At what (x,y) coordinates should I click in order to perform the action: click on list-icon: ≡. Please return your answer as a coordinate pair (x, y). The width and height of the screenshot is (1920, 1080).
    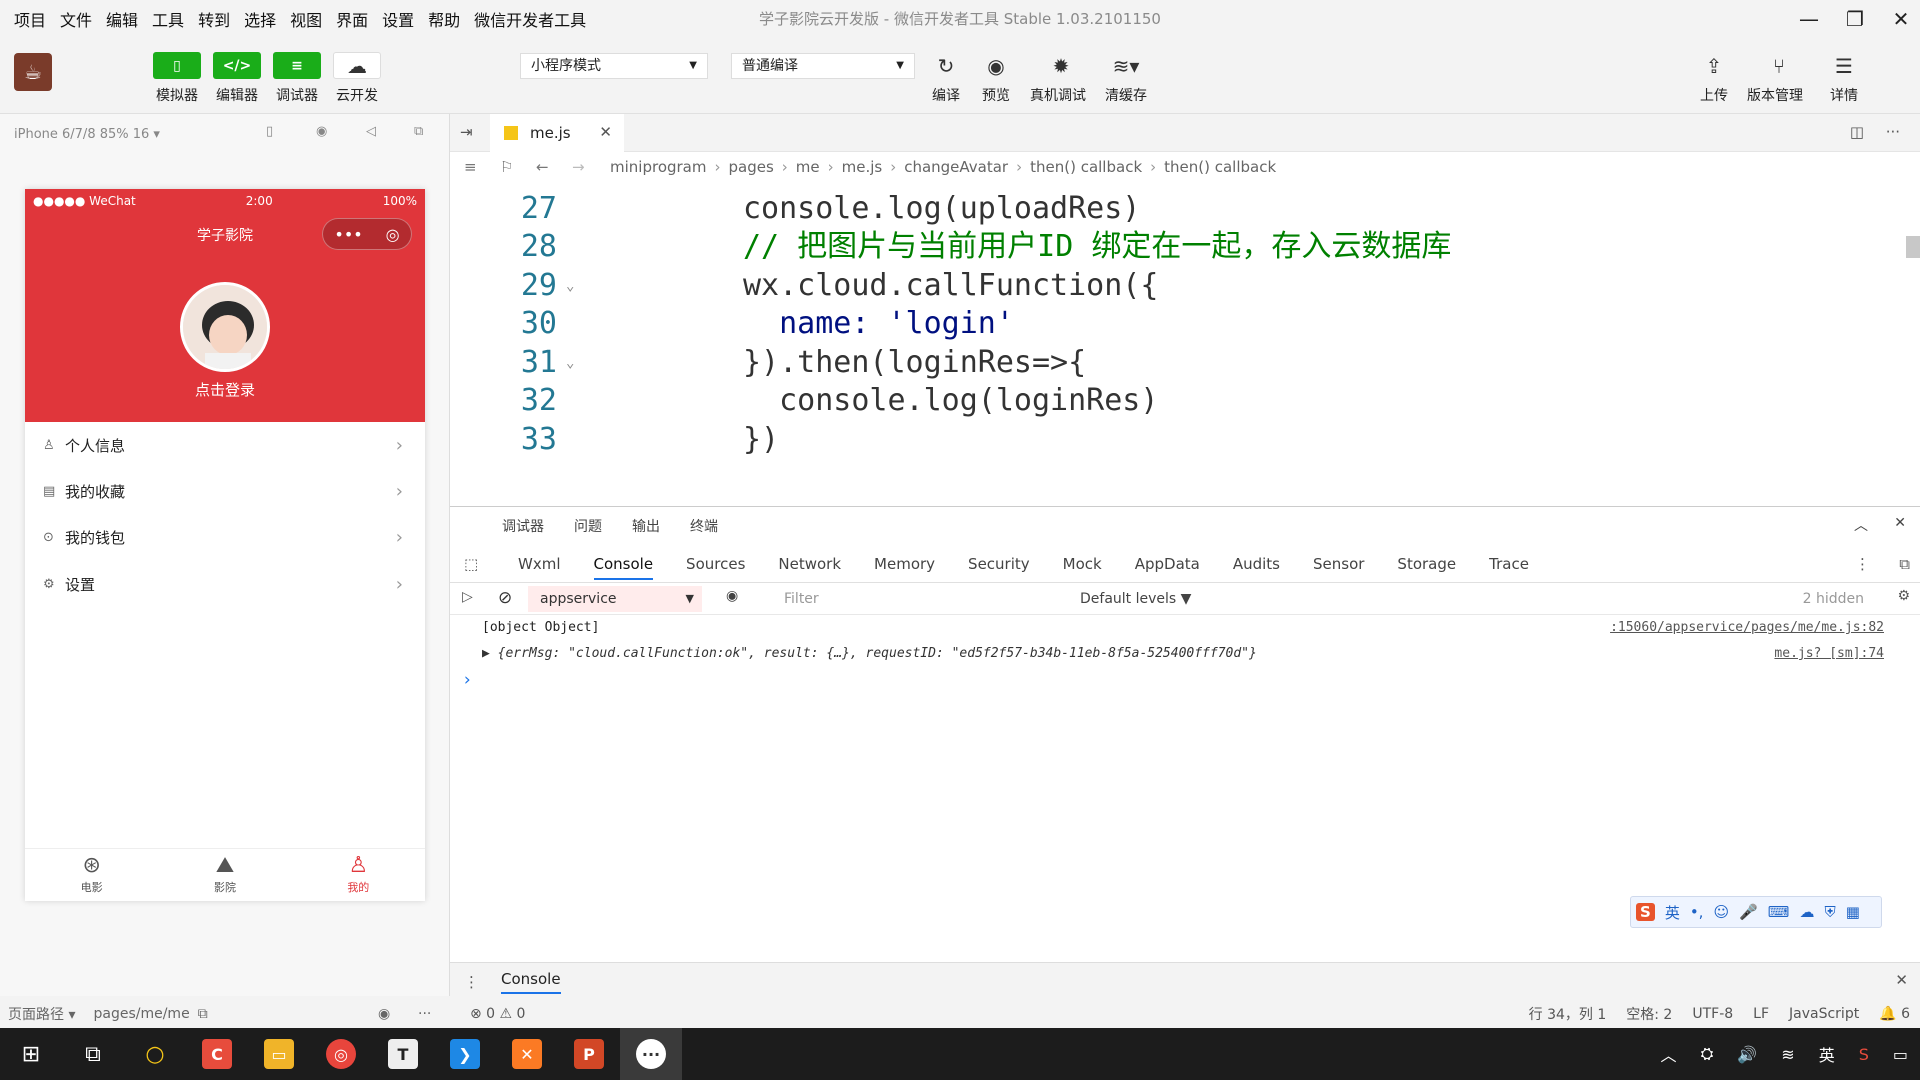
    Looking at the image, I should click on (470, 167).